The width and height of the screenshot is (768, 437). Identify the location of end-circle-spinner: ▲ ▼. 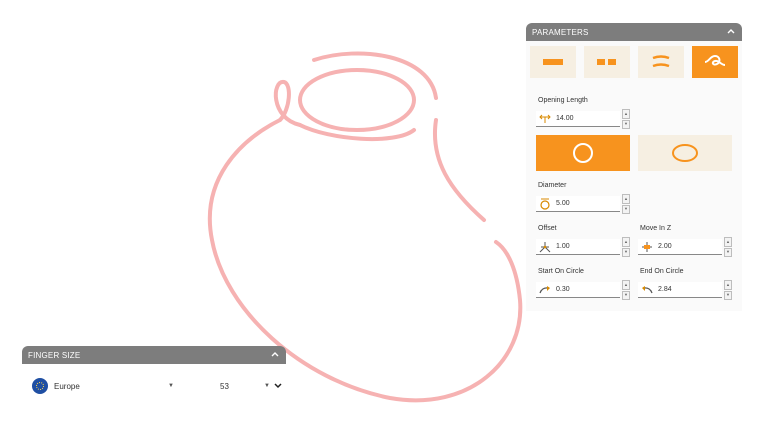
(728, 290).